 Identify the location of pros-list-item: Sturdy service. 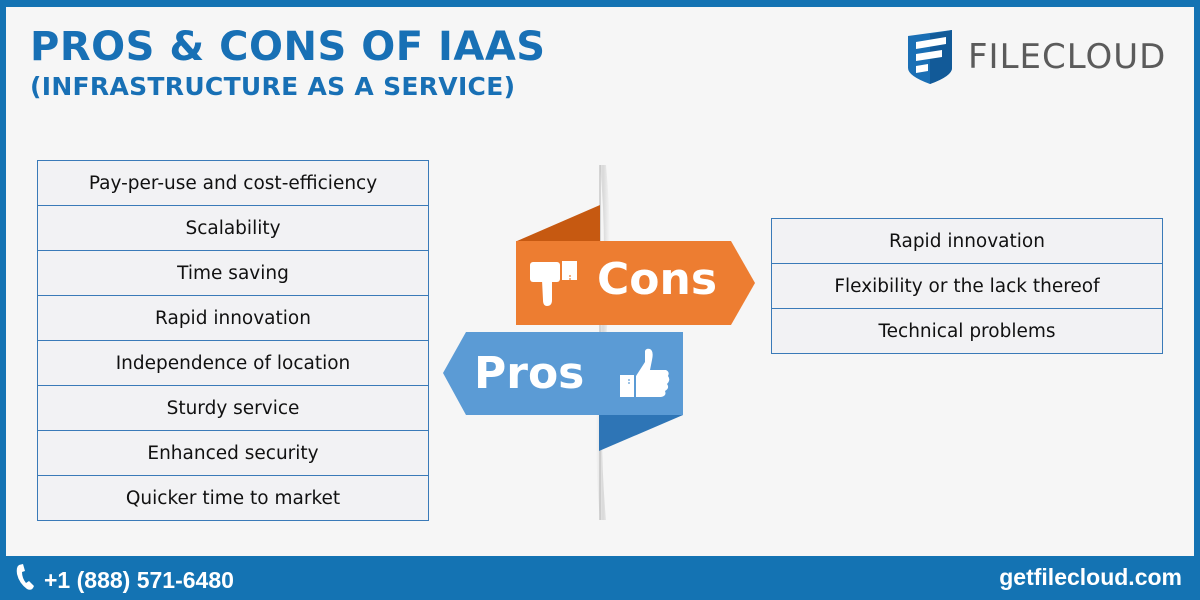
(233, 407).